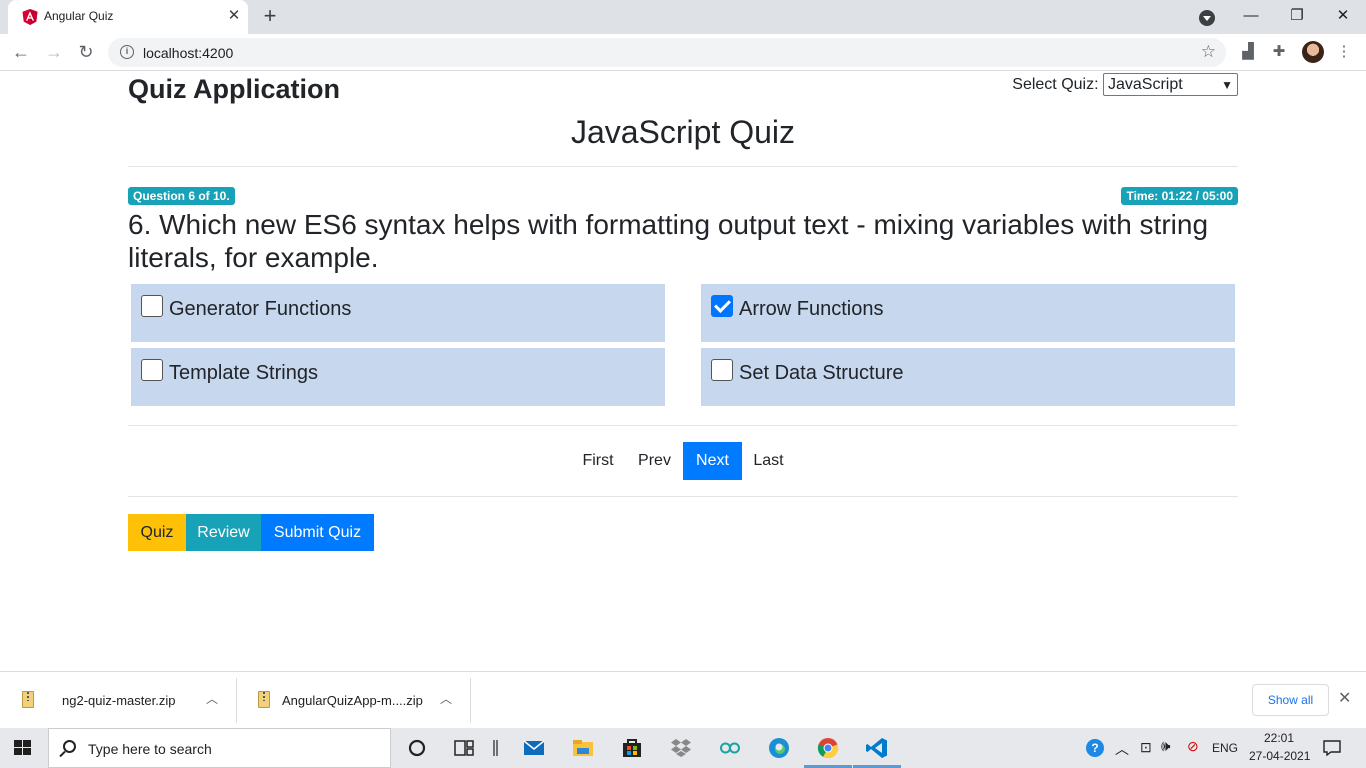  What do you see at coordinates (1332, 748) in the screenshot?
I see `notification-icon` at bounding box center [1332, 748].